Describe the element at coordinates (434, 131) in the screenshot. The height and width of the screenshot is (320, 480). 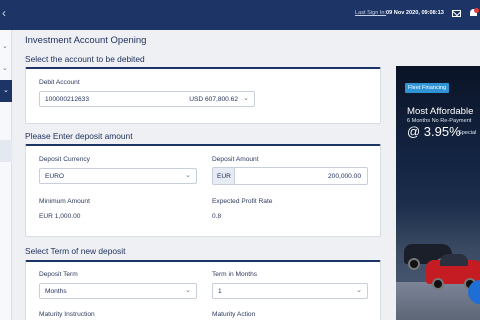
I see `promo-rate: @ 3.95%` at that location.